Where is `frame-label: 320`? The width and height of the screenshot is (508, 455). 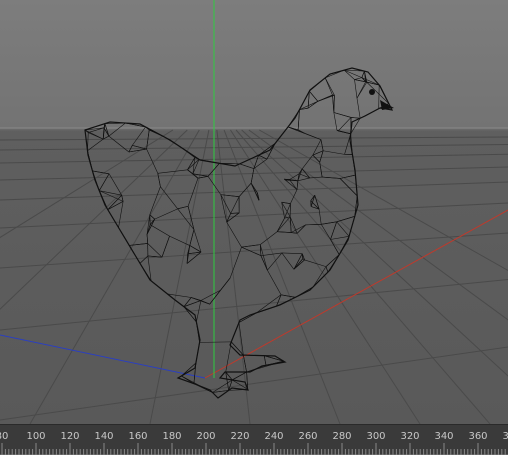
frame-label: 320 is located at coordinates (409, 436).